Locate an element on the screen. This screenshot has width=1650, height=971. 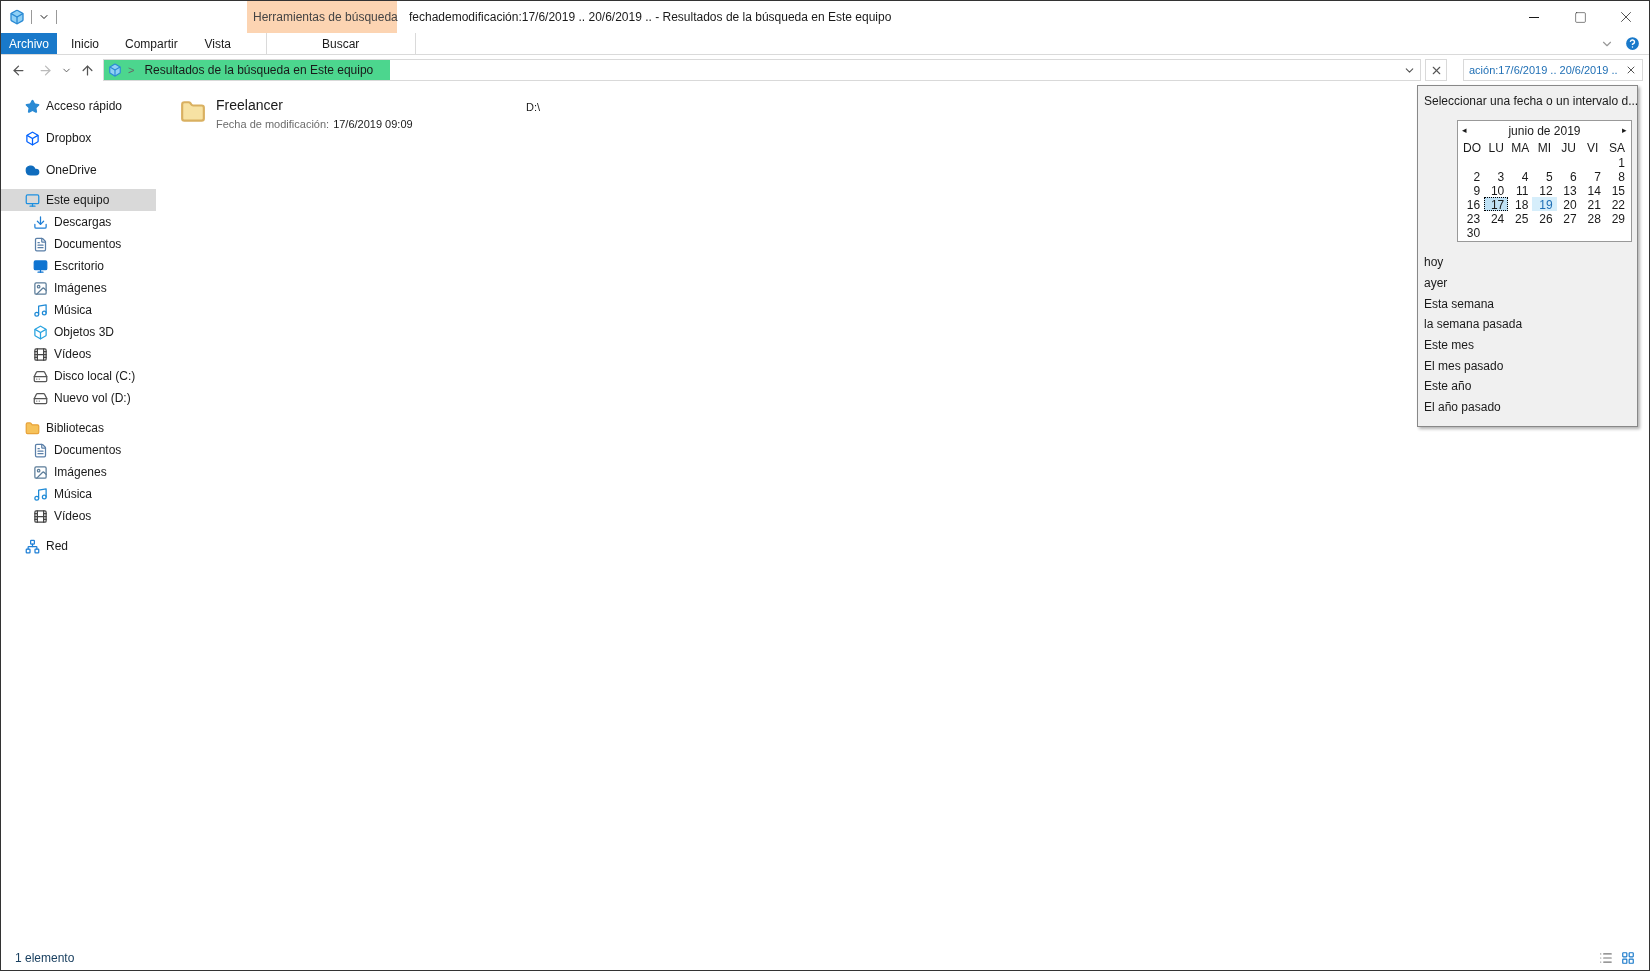
calendar-day: 10 is located at coordinates (1496, 190).